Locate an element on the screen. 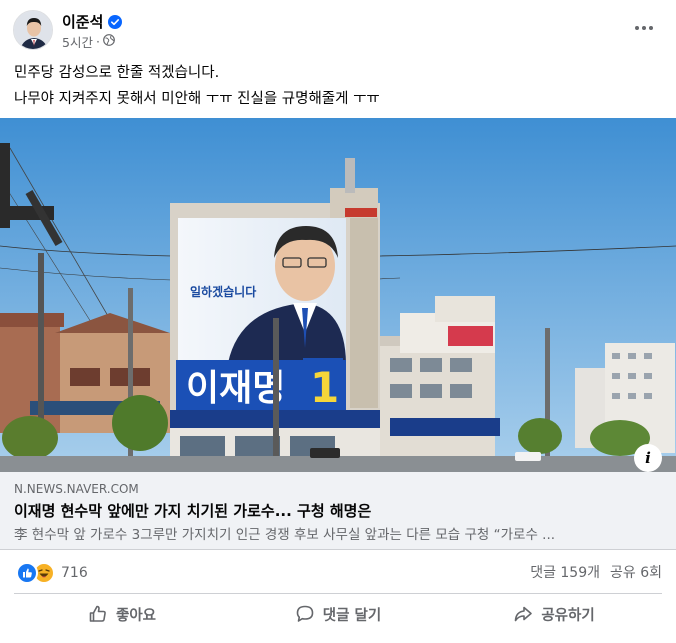 This screenshot has height=643, width=676. author-name: 이준석 is located at coordinates (92, 21).